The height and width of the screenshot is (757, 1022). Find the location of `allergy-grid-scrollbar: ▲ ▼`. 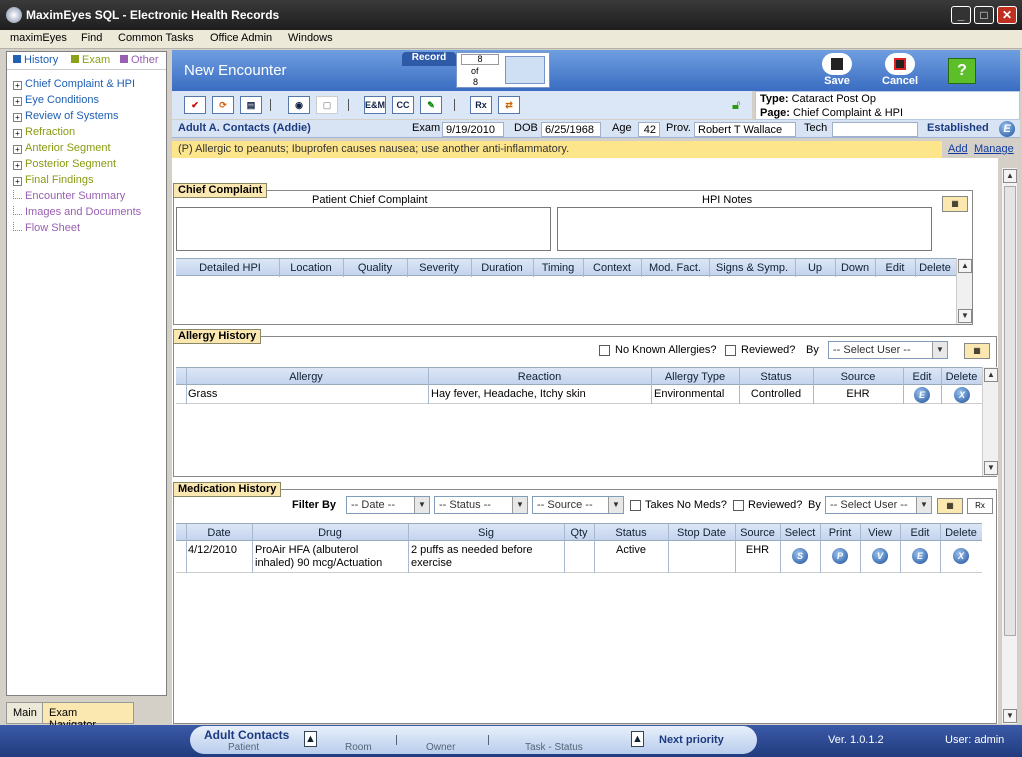

allergy-grid-scrollbar: ▲ ▼ is located at coordinates (990, 421).